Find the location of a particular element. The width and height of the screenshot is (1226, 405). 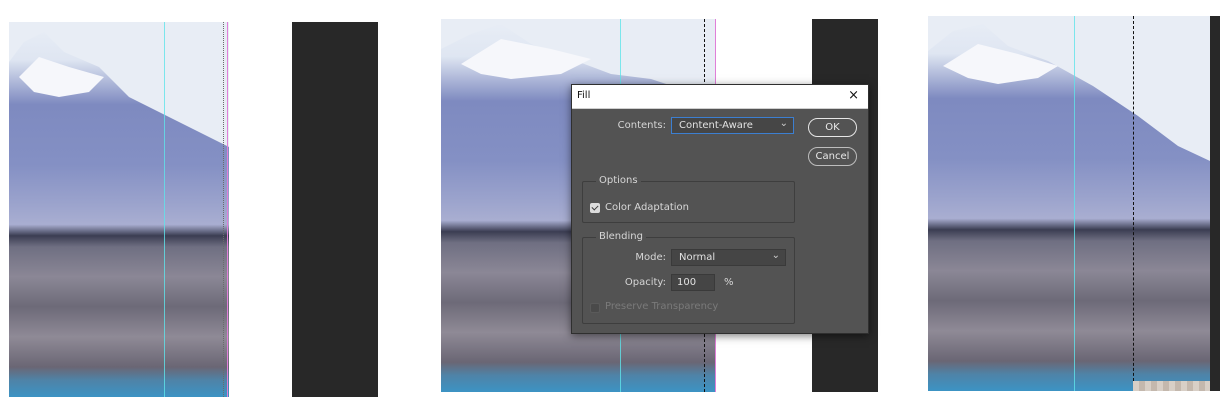

selection-marquee-edge is located at coordinates (1133, 203).